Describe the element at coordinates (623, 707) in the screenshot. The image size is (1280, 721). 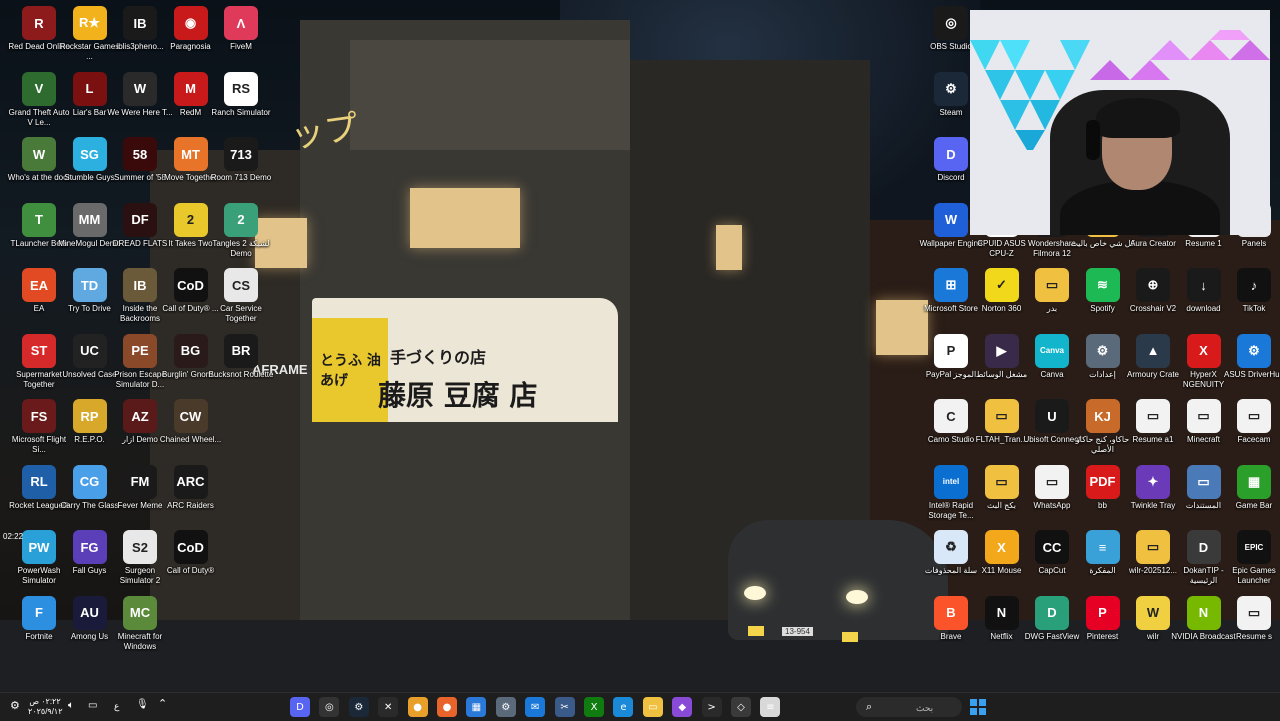
I see `edge-taskbar-icon: e` at that location.